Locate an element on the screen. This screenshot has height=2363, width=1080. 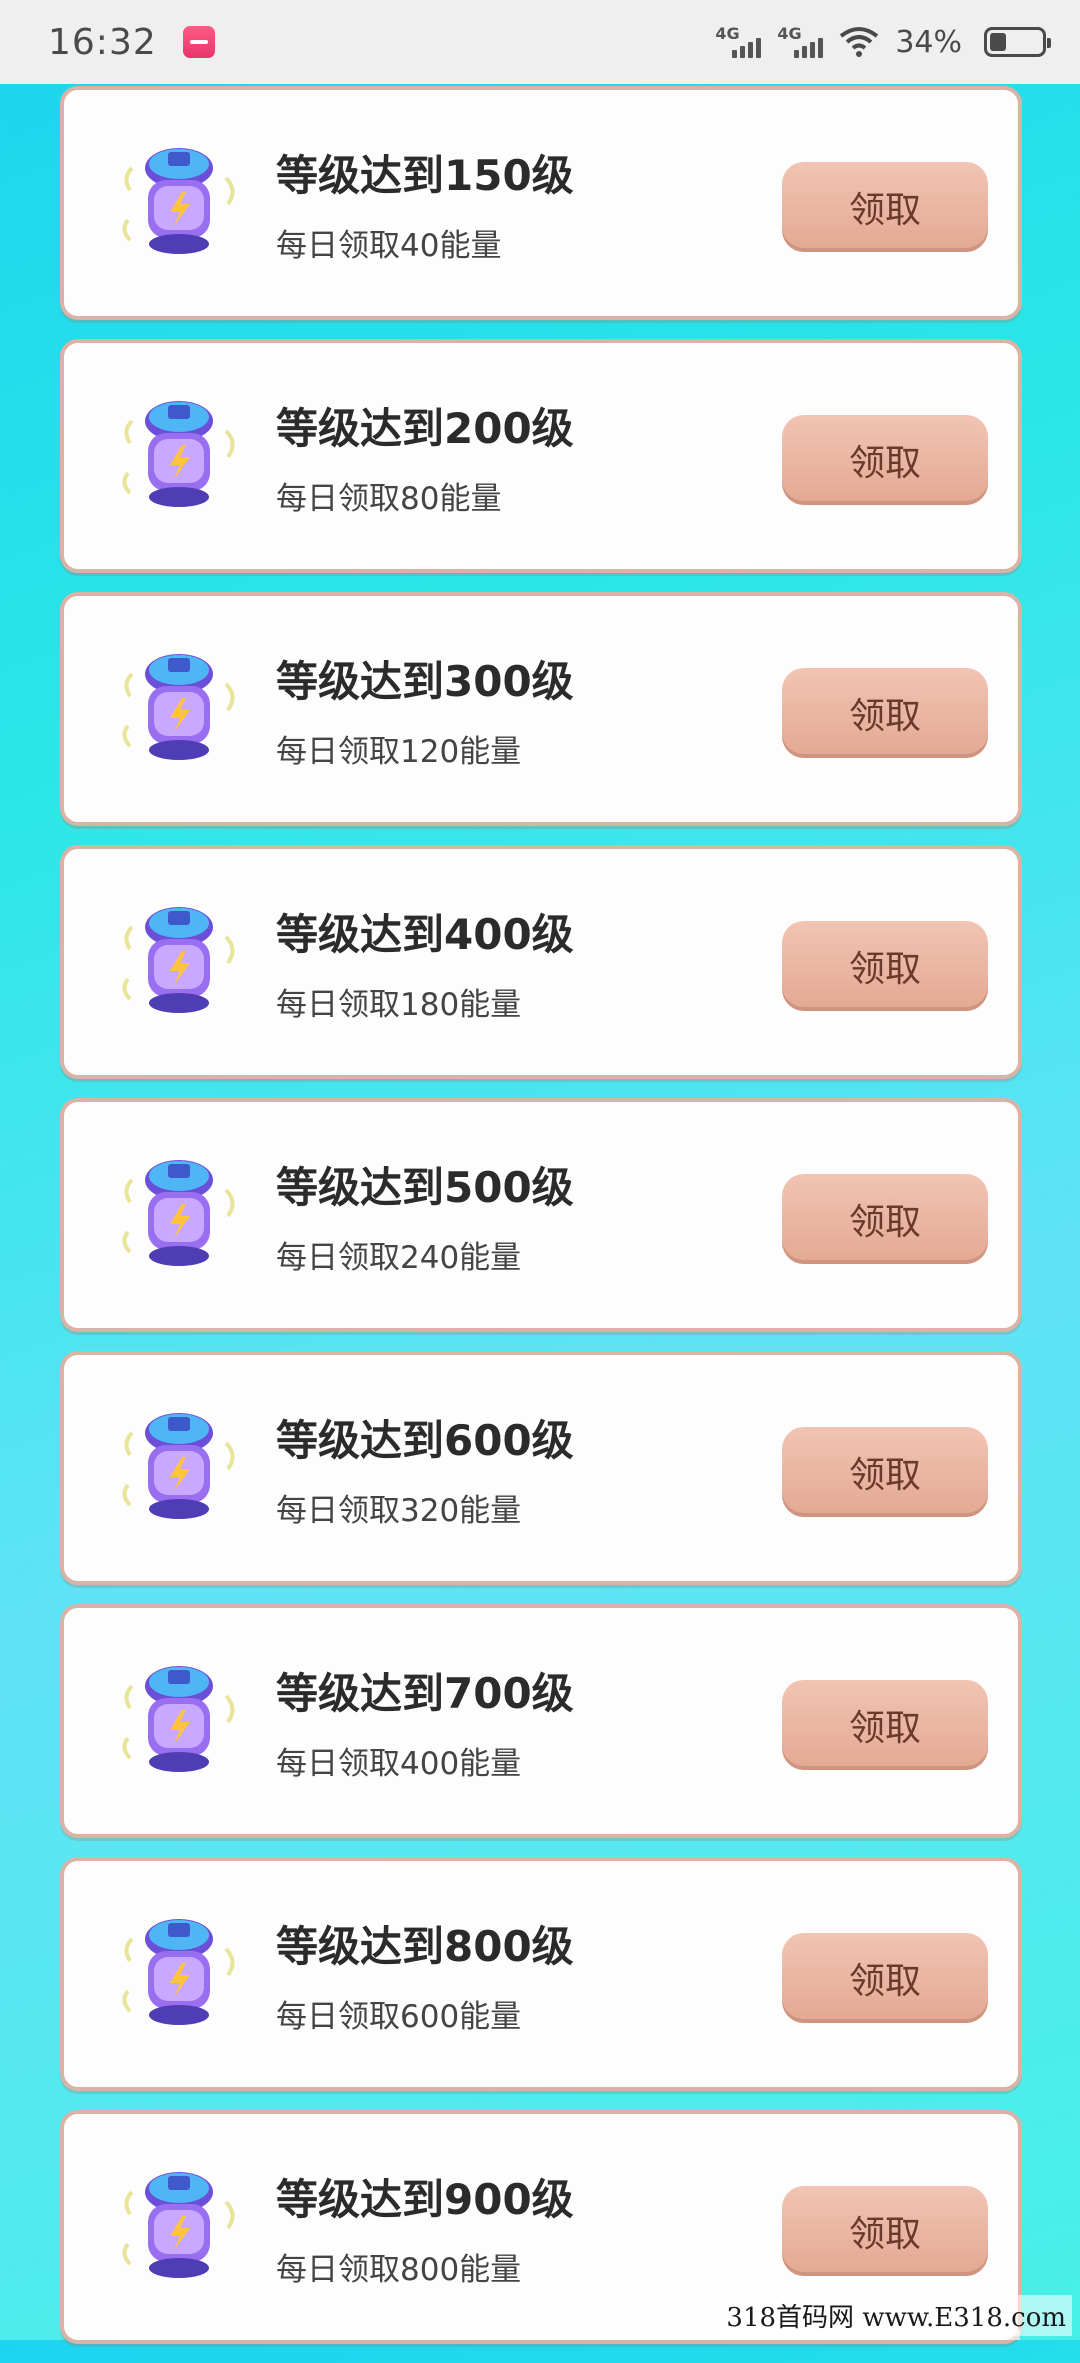
reward-card: 等级达到300级 每日领取120能量 领取 is located at coordinates (541, 709).